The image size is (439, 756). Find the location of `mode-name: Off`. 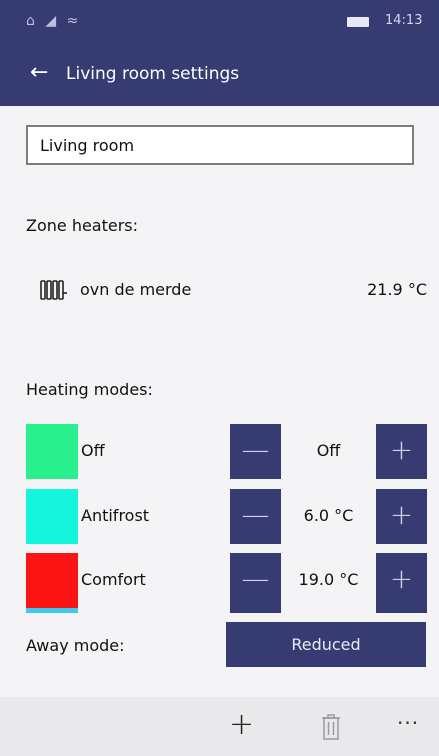

mode-name: Off is located at coordinates (93, 450).